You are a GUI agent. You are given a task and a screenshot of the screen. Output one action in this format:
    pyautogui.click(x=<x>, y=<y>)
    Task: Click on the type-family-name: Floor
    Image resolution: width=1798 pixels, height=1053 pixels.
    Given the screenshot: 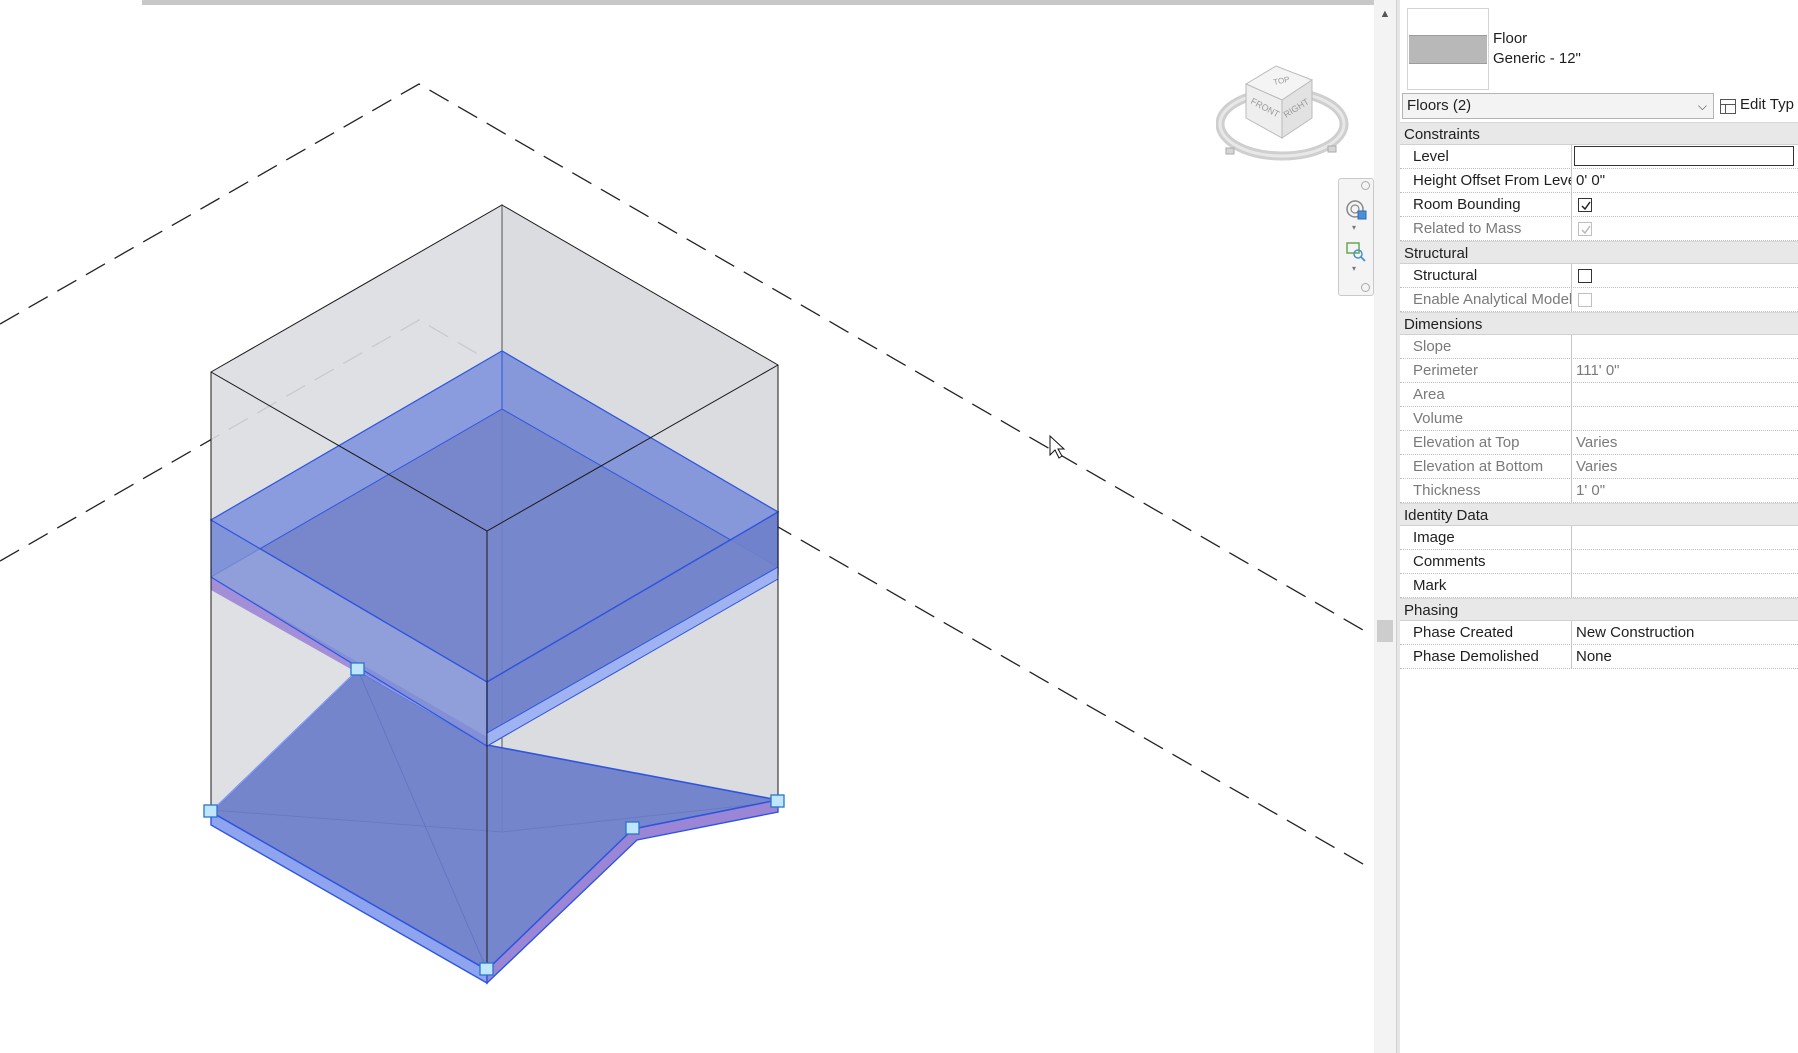 What is the action you would take?
    pyautogui.click(x=1510, y=38)
    